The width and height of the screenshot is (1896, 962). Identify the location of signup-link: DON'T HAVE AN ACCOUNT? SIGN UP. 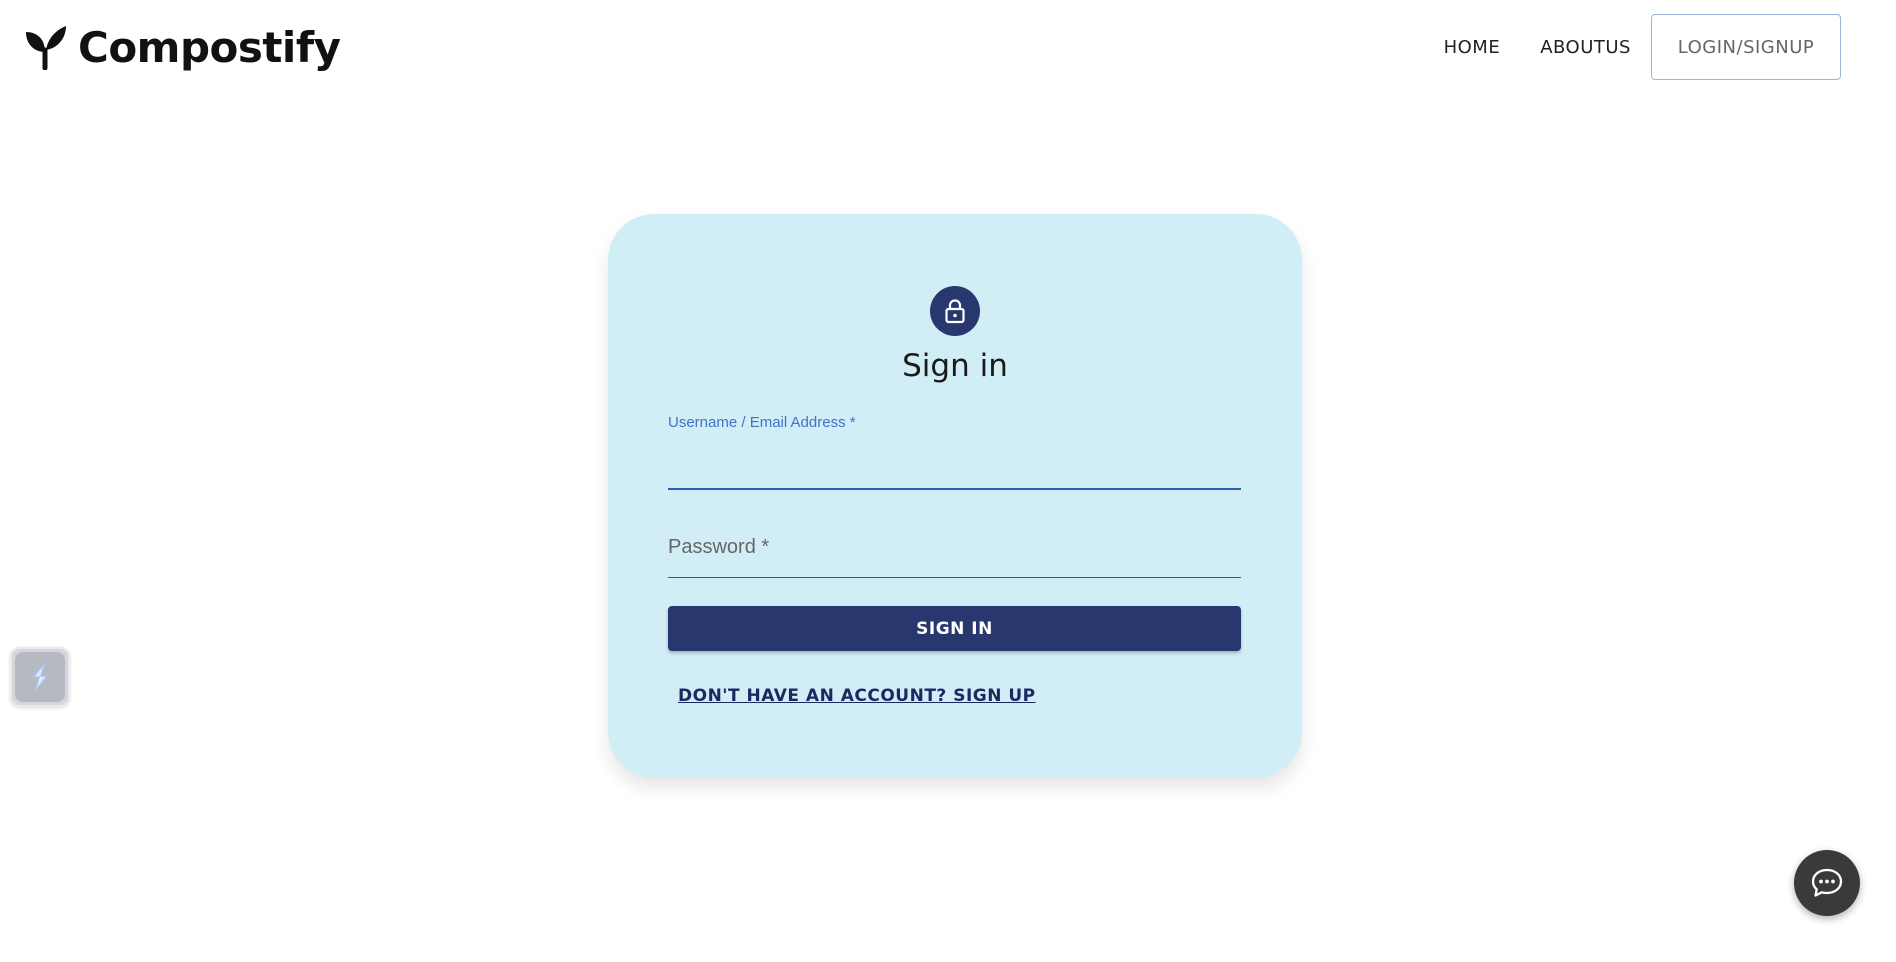
(857, 696).